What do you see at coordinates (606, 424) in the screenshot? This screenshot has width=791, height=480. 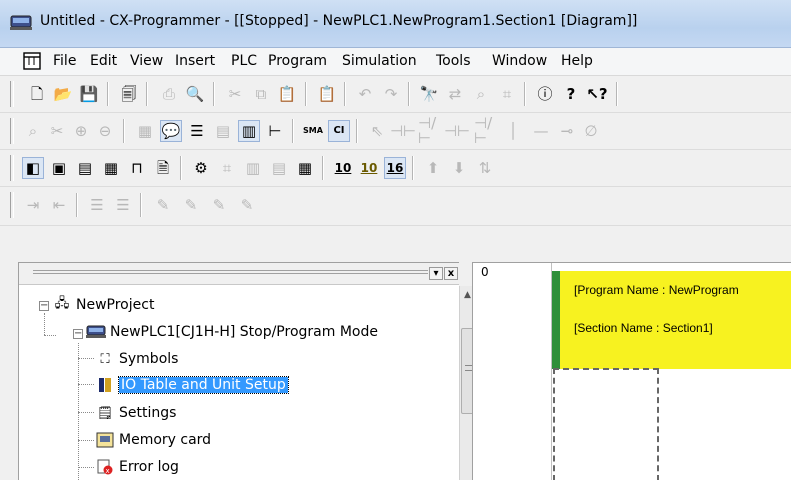 I see `diagram-cursor` at bounding box center [606, 424].